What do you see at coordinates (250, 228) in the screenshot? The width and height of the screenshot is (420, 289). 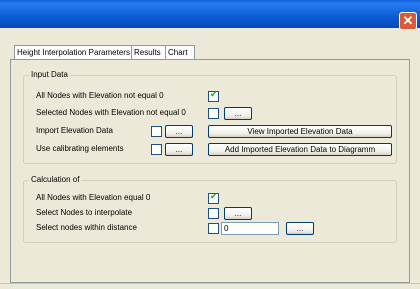 I see `distance-input: 0` at bounding box center [250, 228].